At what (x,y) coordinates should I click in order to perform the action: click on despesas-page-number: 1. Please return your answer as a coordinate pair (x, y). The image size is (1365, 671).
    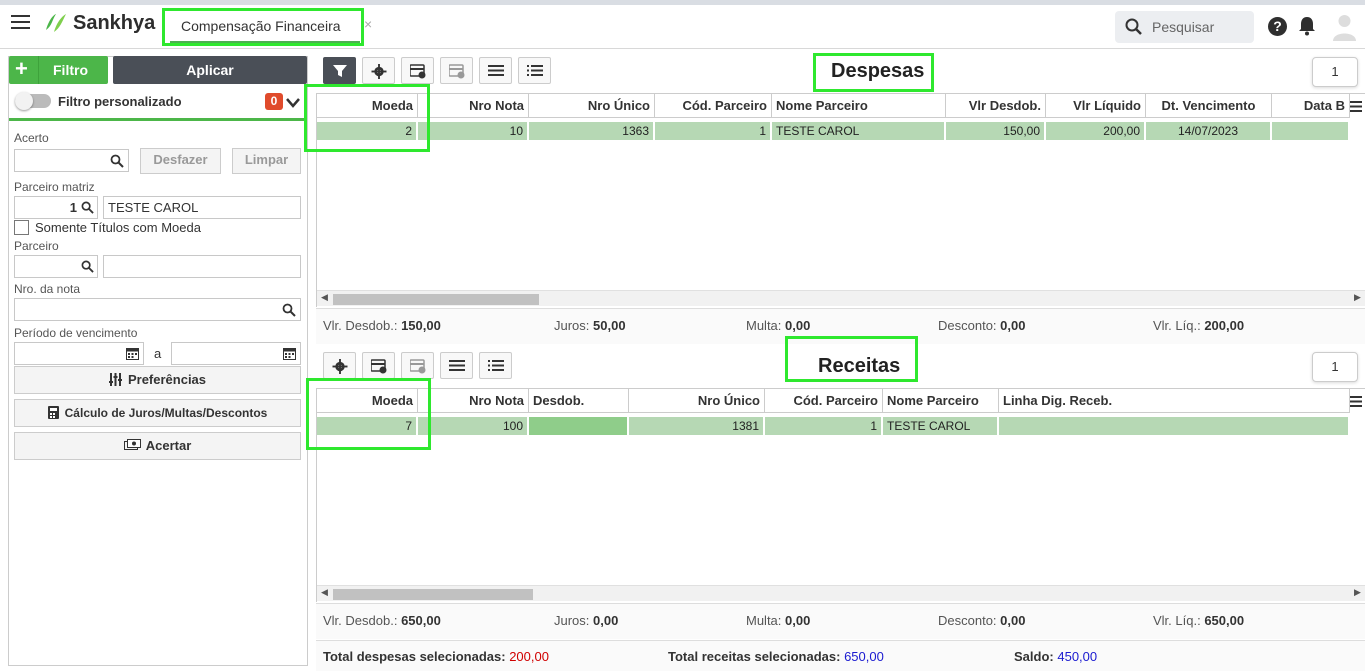
    Looking at the image, I should click on (1335, 72).